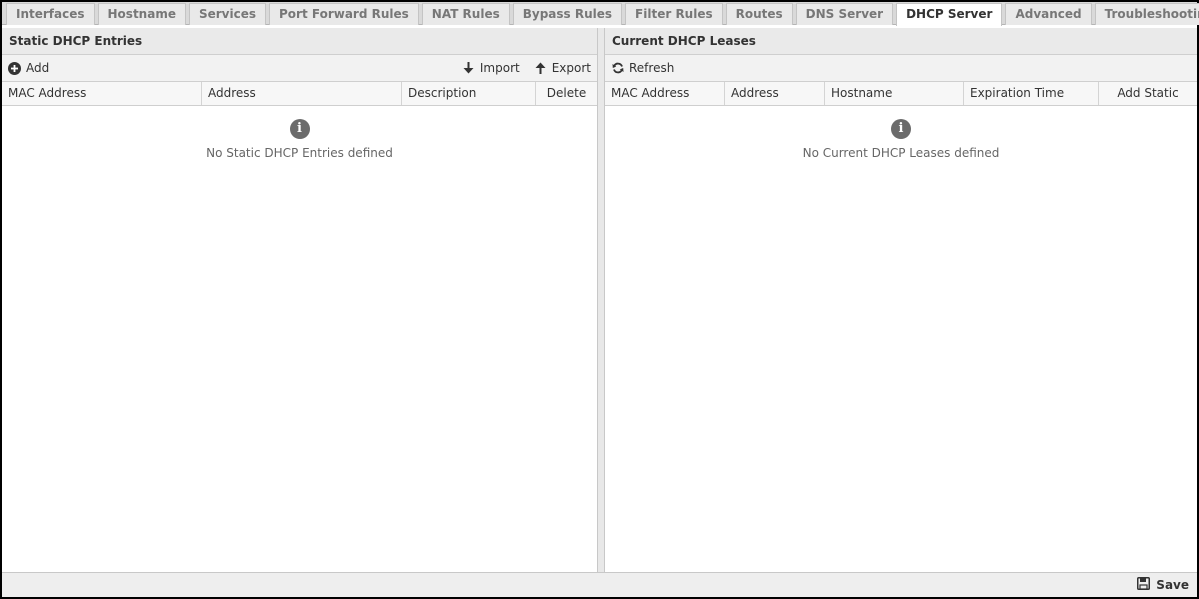 The width and height of the screenshot is (1199, 599). I want to click on column-delete: Delete, so click(566, 93).